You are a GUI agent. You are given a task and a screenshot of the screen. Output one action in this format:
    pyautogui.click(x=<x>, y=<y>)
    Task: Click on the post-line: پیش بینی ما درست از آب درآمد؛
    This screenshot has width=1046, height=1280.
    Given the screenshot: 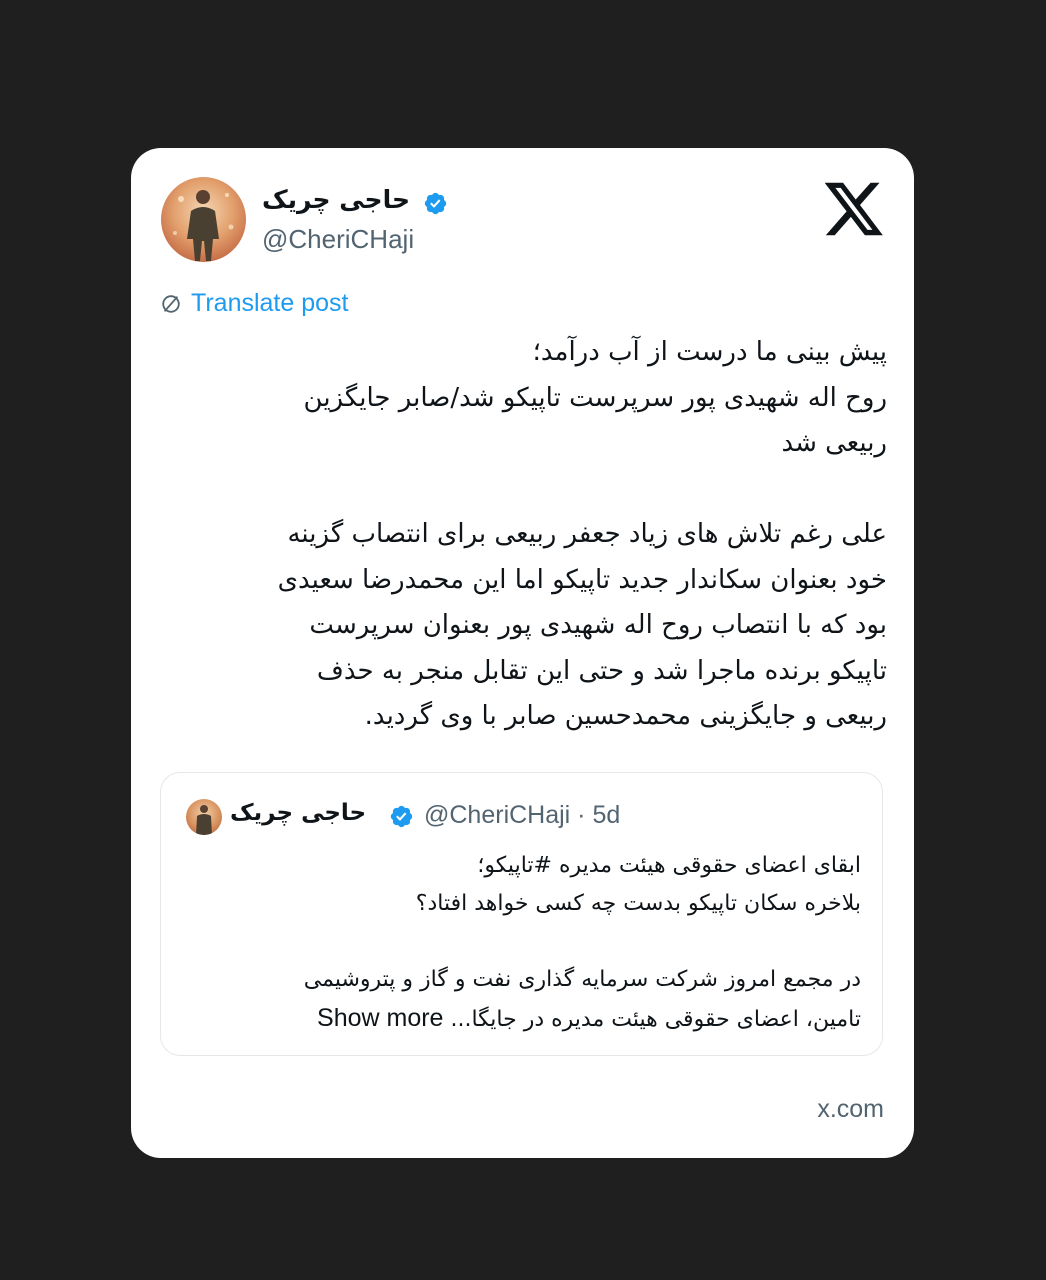 What is the action you would take?
    pyautogui.click(x=709, y=352)
    